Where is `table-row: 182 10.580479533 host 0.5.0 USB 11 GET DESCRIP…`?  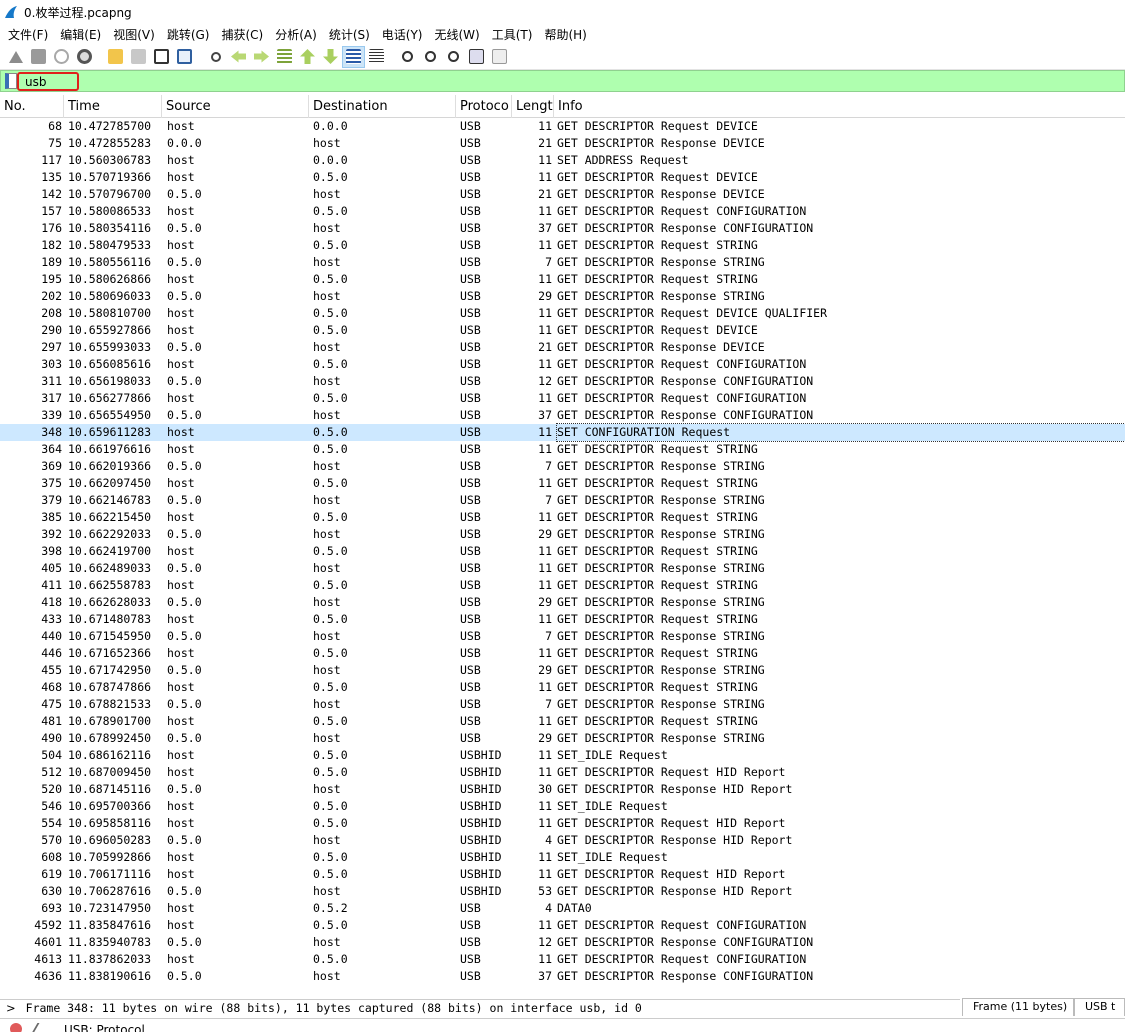 table-row: 182 10.580479533 host 0.5.0 USB 11 GET DESCRIP… is located at coordinates (562, 245).